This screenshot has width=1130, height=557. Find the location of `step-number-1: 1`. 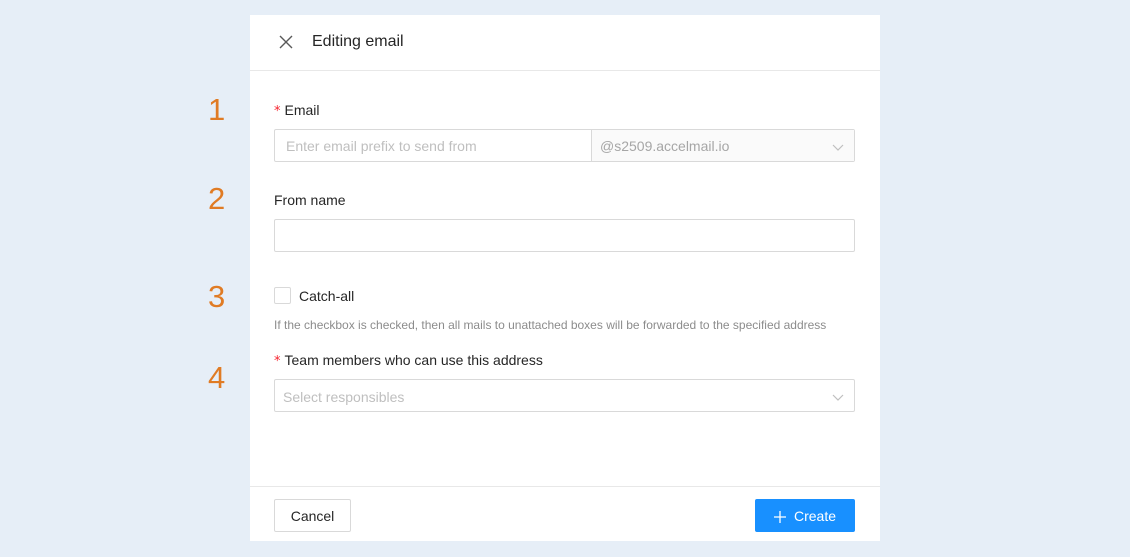

step-number-1: 1 is located at coordinates (217, 109).